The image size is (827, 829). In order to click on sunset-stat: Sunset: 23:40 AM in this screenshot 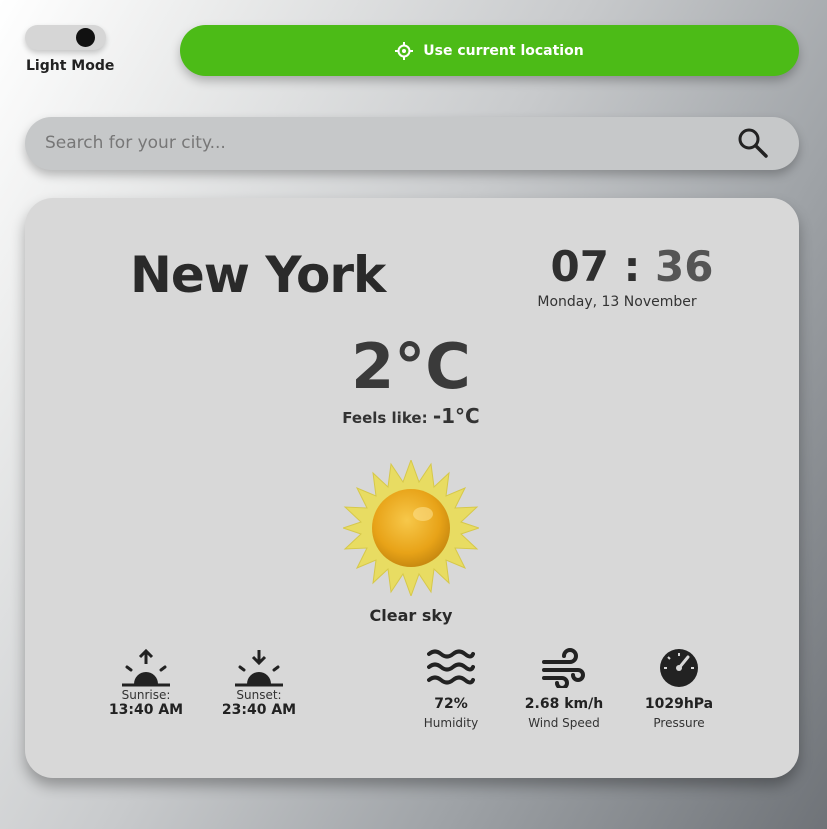, I will do `click(259, 683)`.